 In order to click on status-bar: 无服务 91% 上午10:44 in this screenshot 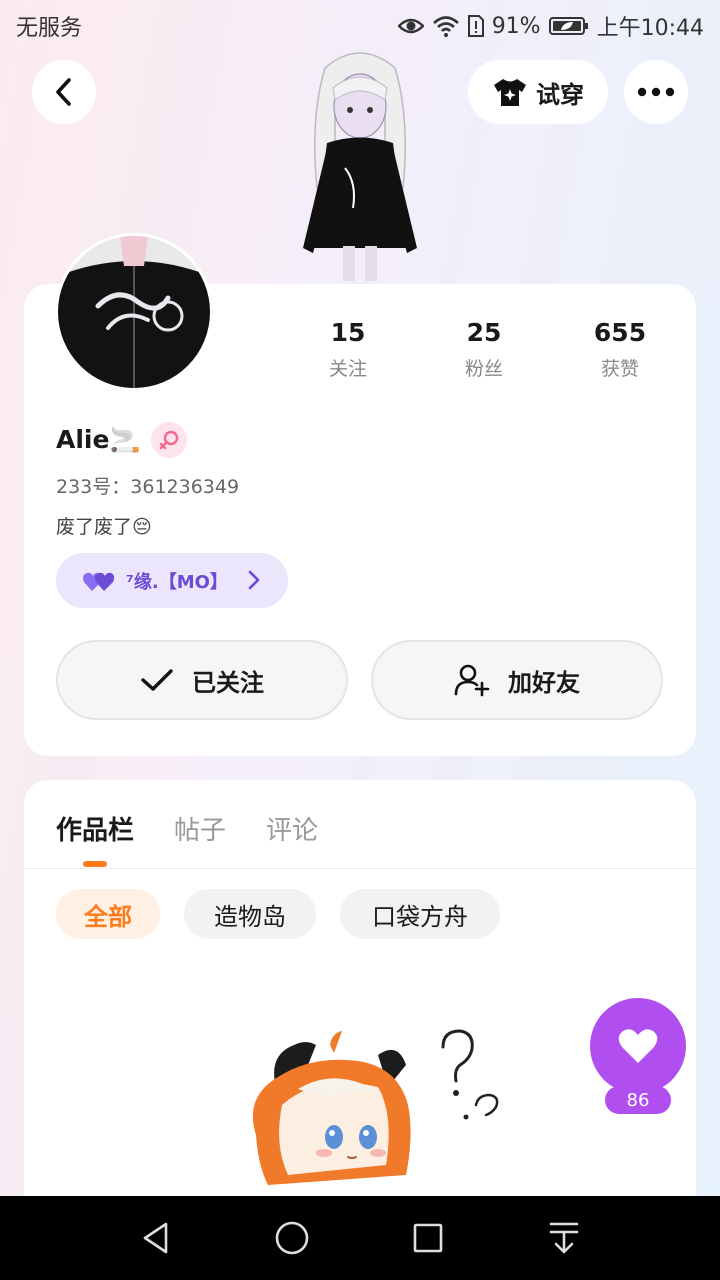, I will do `click(360, 25)`.